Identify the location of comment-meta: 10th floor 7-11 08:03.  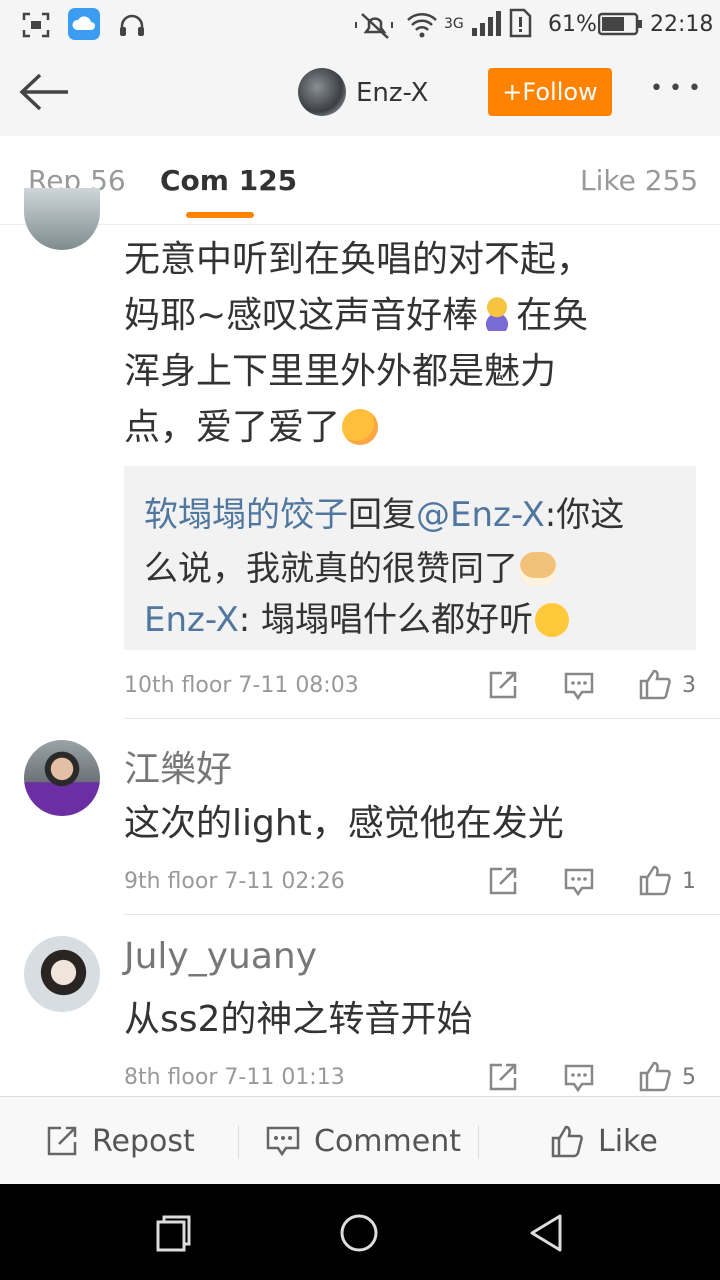
(241, 685).